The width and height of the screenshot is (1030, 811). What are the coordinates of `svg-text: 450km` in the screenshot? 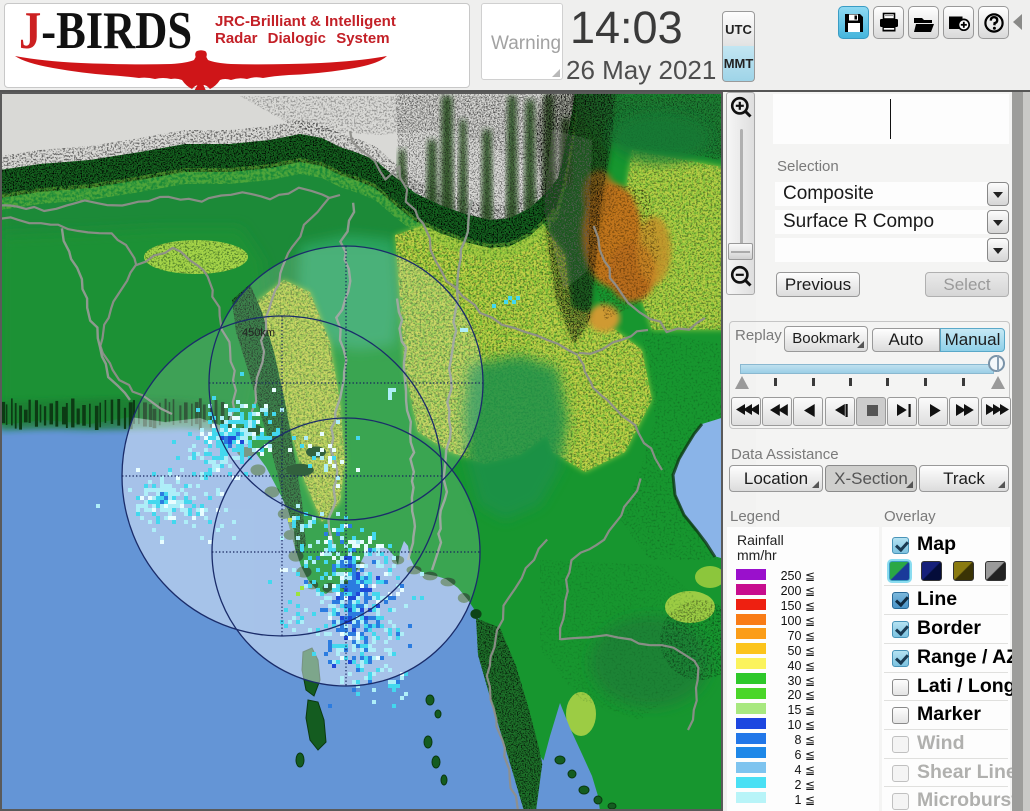 It's located at (258, 333).